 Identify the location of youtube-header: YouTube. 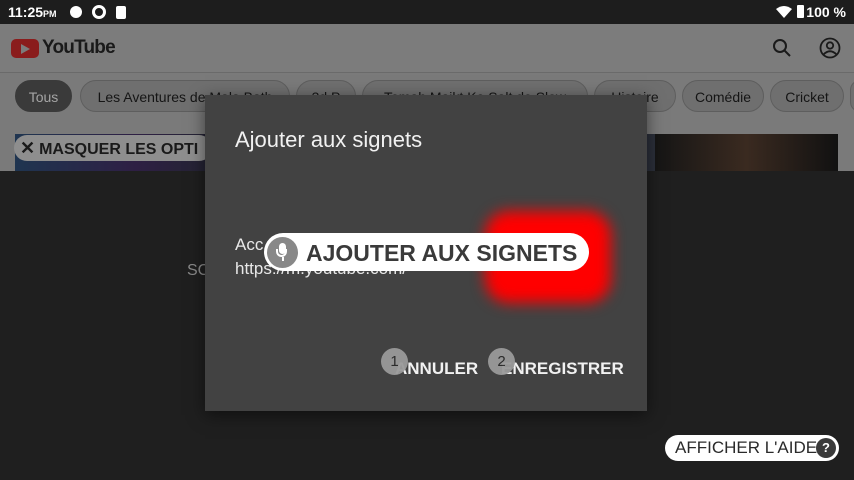
(427, 48).